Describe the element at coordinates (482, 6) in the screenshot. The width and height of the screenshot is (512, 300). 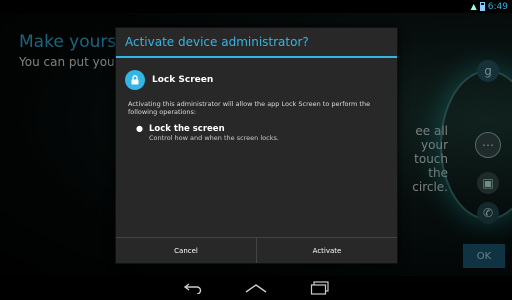
I see `battery-icon` at that location.